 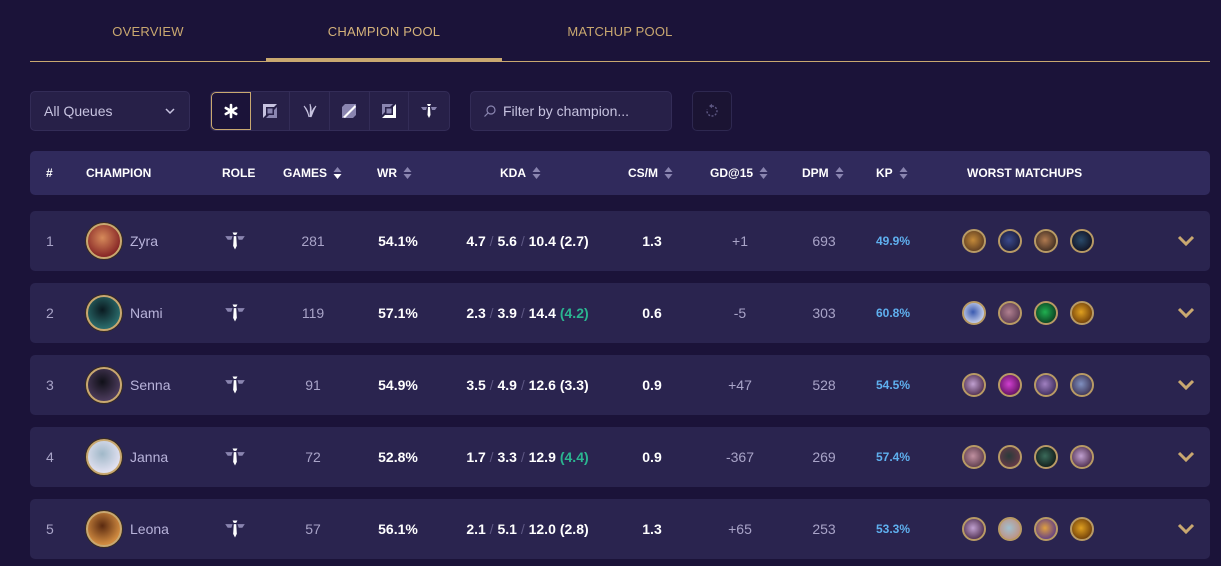 I want to click on champion-cell: Senna, so click(x=128, y=385).